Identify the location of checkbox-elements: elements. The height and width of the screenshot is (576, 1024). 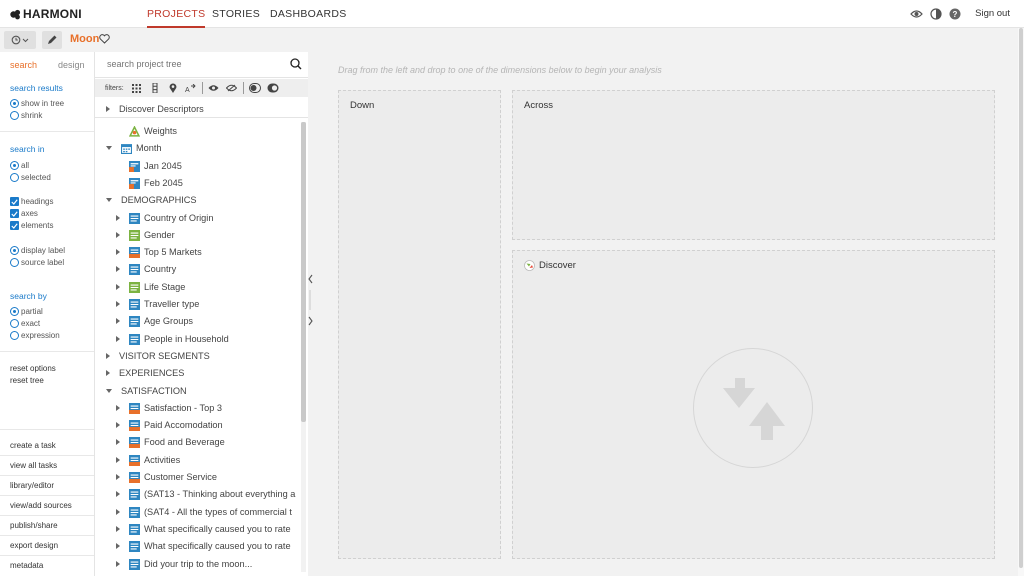
(31, 225).